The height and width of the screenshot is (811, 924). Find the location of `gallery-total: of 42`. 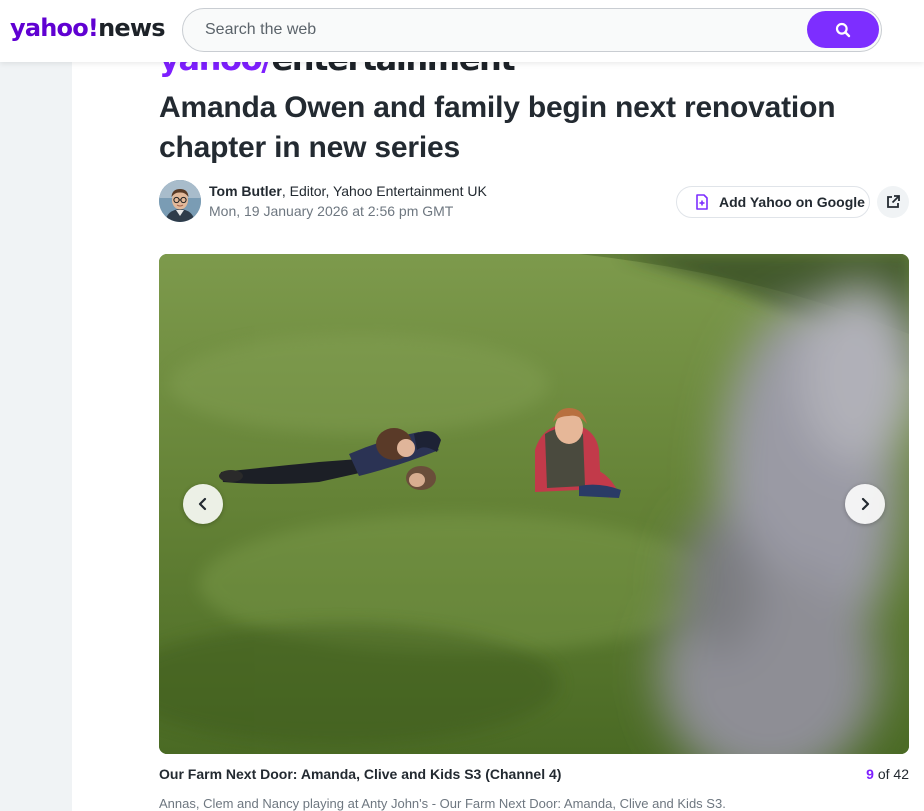

gallery-total: of 42 is located at coordinates (891, 774).